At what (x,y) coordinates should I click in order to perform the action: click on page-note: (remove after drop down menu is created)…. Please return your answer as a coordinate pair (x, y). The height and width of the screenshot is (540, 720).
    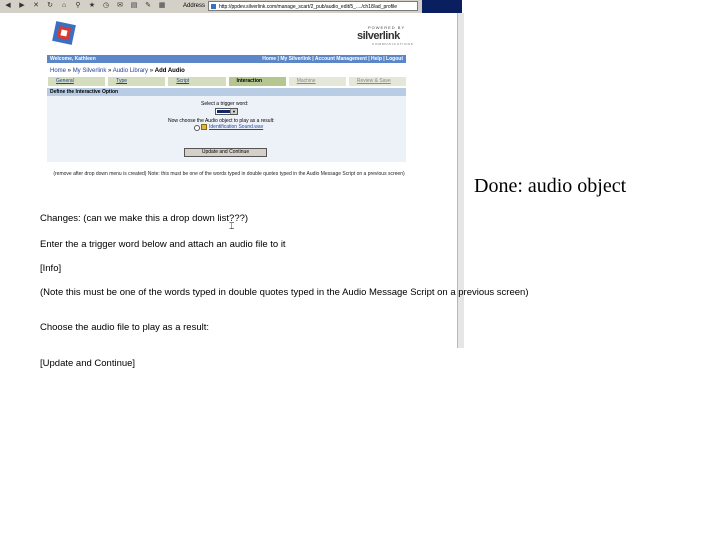
    Looking at the image, I should click on (229, 174).